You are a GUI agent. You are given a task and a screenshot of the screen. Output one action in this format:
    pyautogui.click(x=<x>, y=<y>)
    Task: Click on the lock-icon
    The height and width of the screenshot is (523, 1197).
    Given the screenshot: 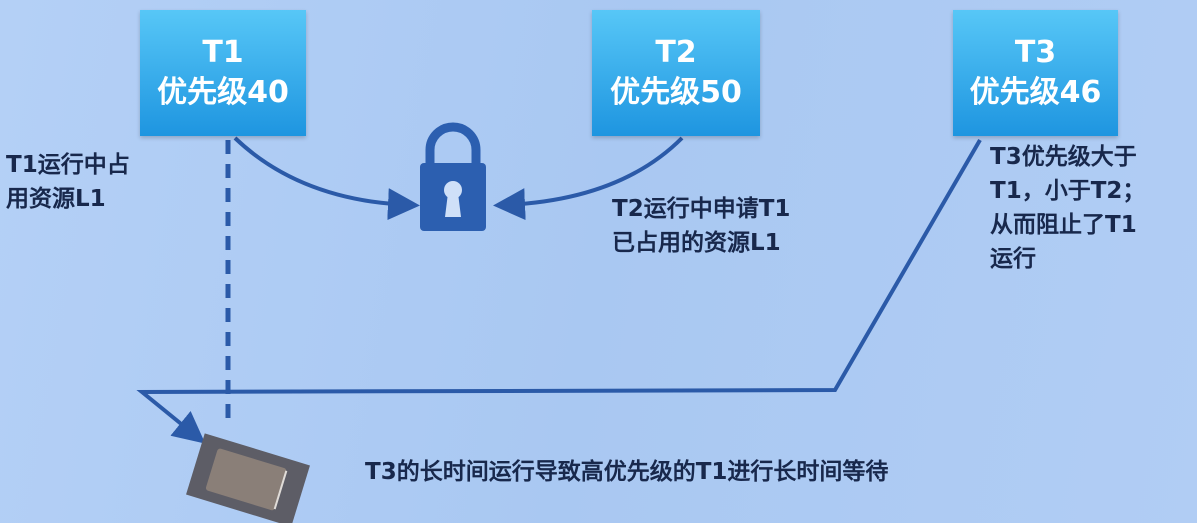 What is the action you would take?
    pyautogui.click(x=453, y=176)
    